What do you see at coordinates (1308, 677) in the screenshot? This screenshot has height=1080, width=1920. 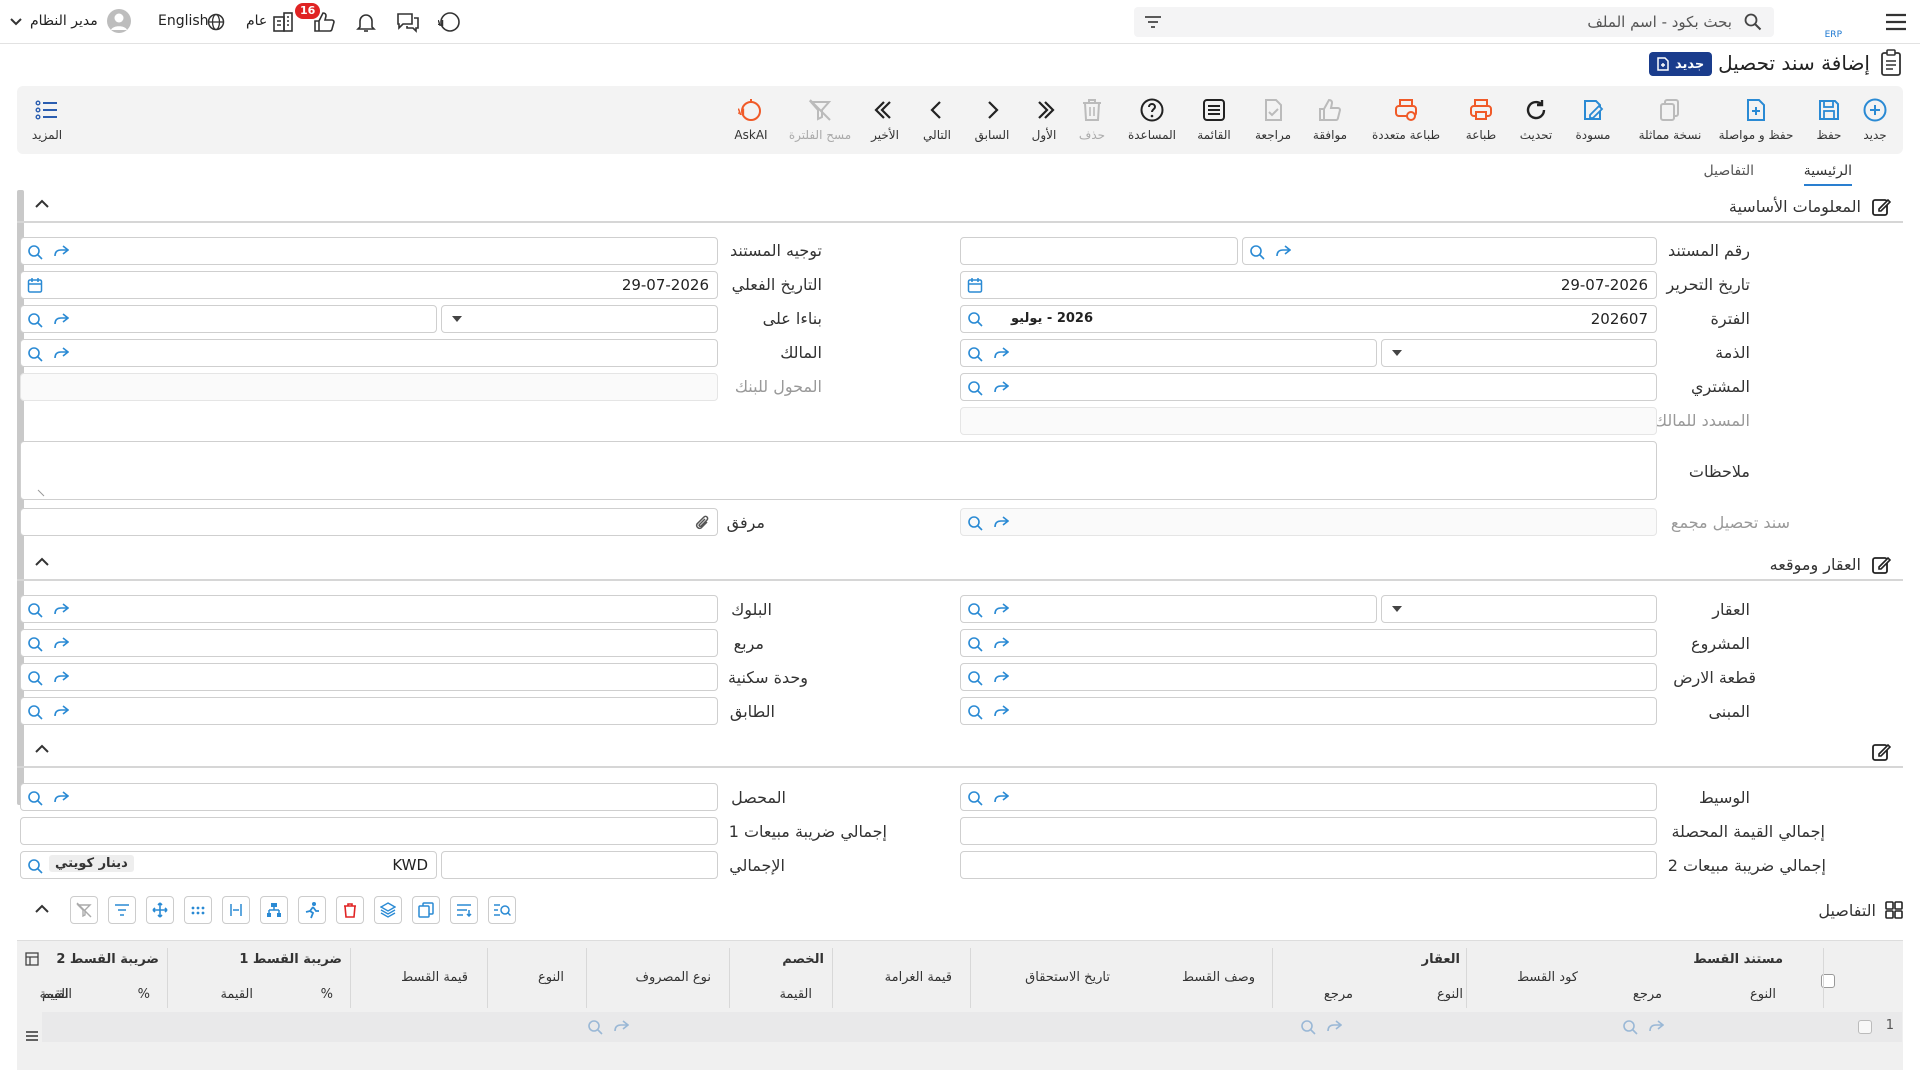 I see `land-plot-field` at bounding box center [1308, 677].